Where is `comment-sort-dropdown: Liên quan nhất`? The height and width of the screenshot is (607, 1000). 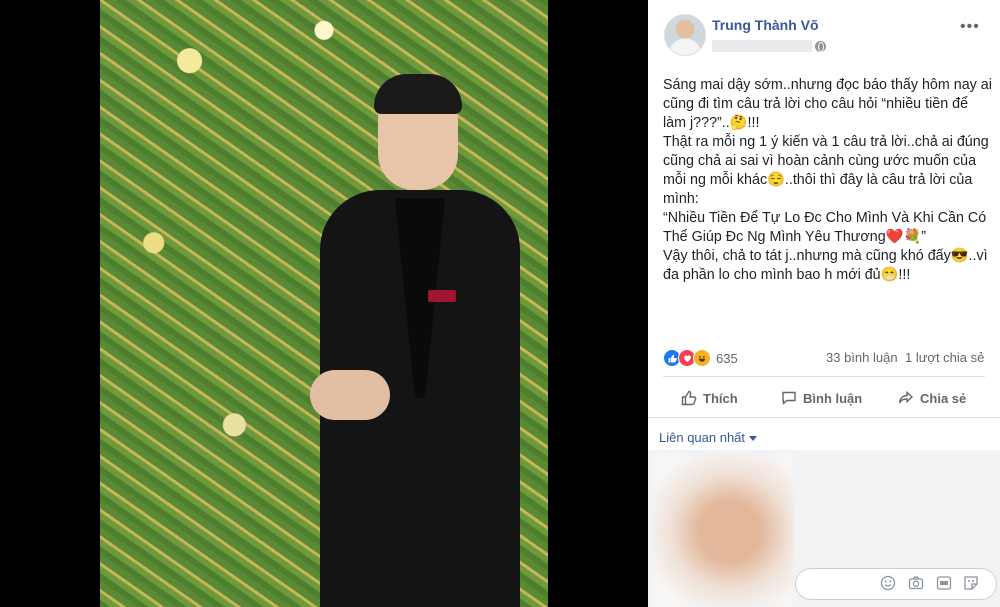 comment-sort-dropdown: Liên quan nhất is located at coordinates (708, 437).